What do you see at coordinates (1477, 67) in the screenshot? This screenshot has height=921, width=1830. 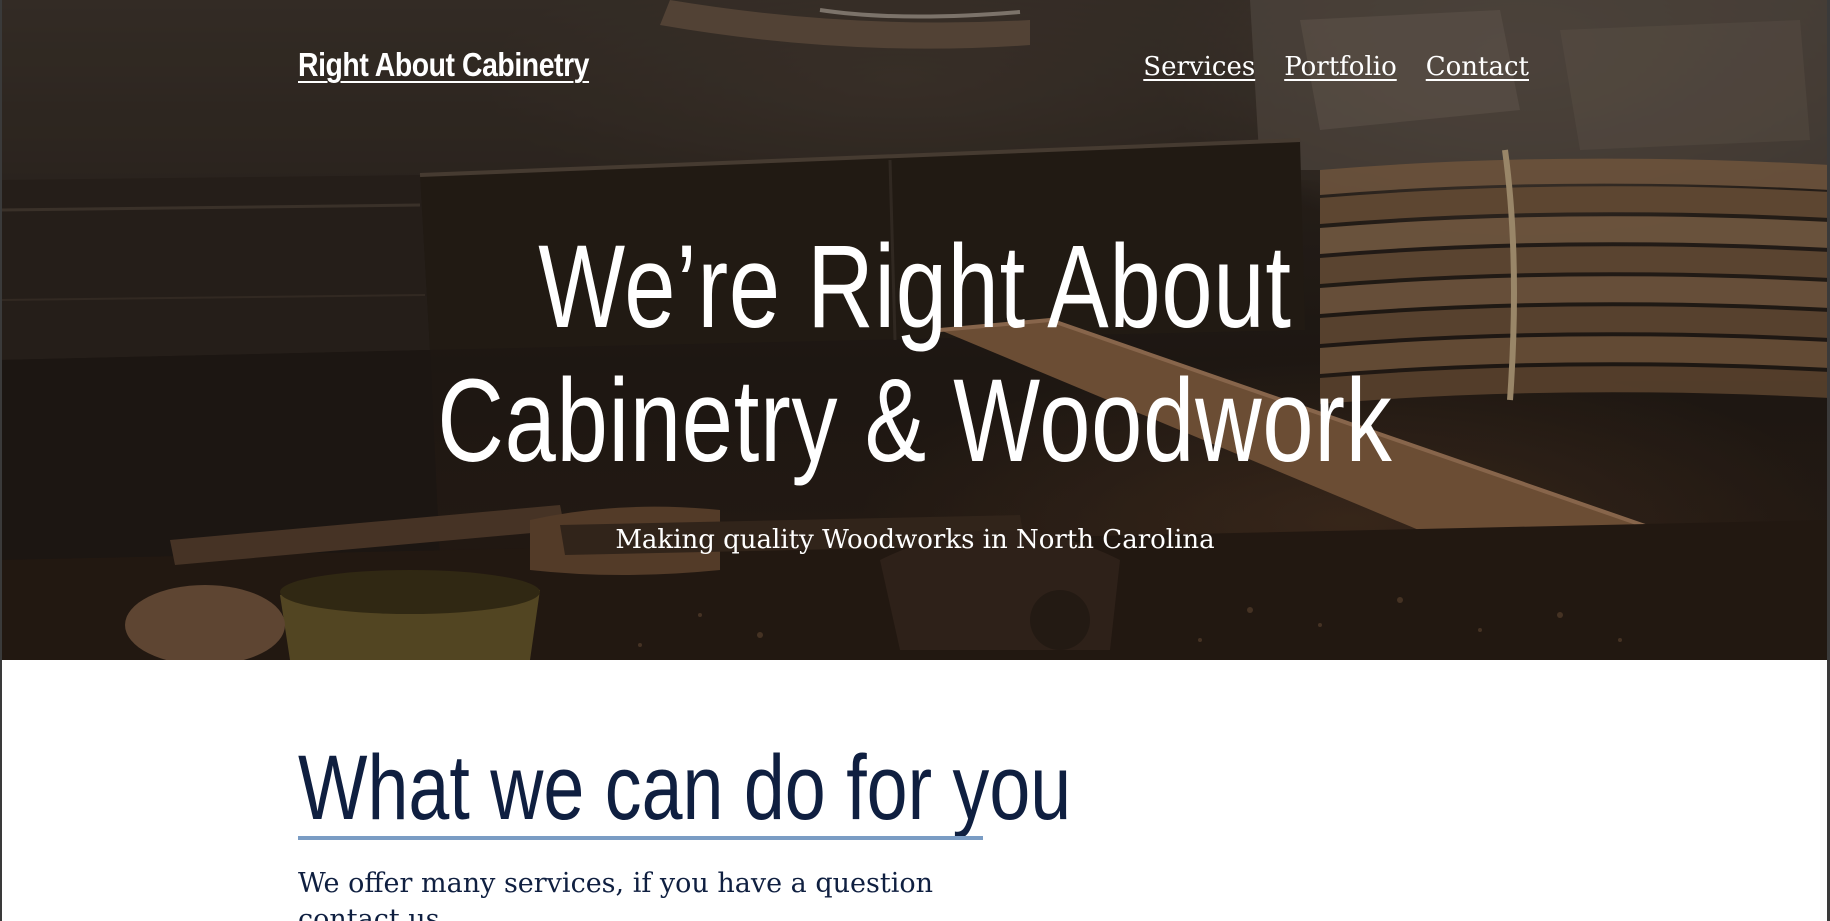 I see `nav-link-contact: Contact` at bounding box center [1477, 67].